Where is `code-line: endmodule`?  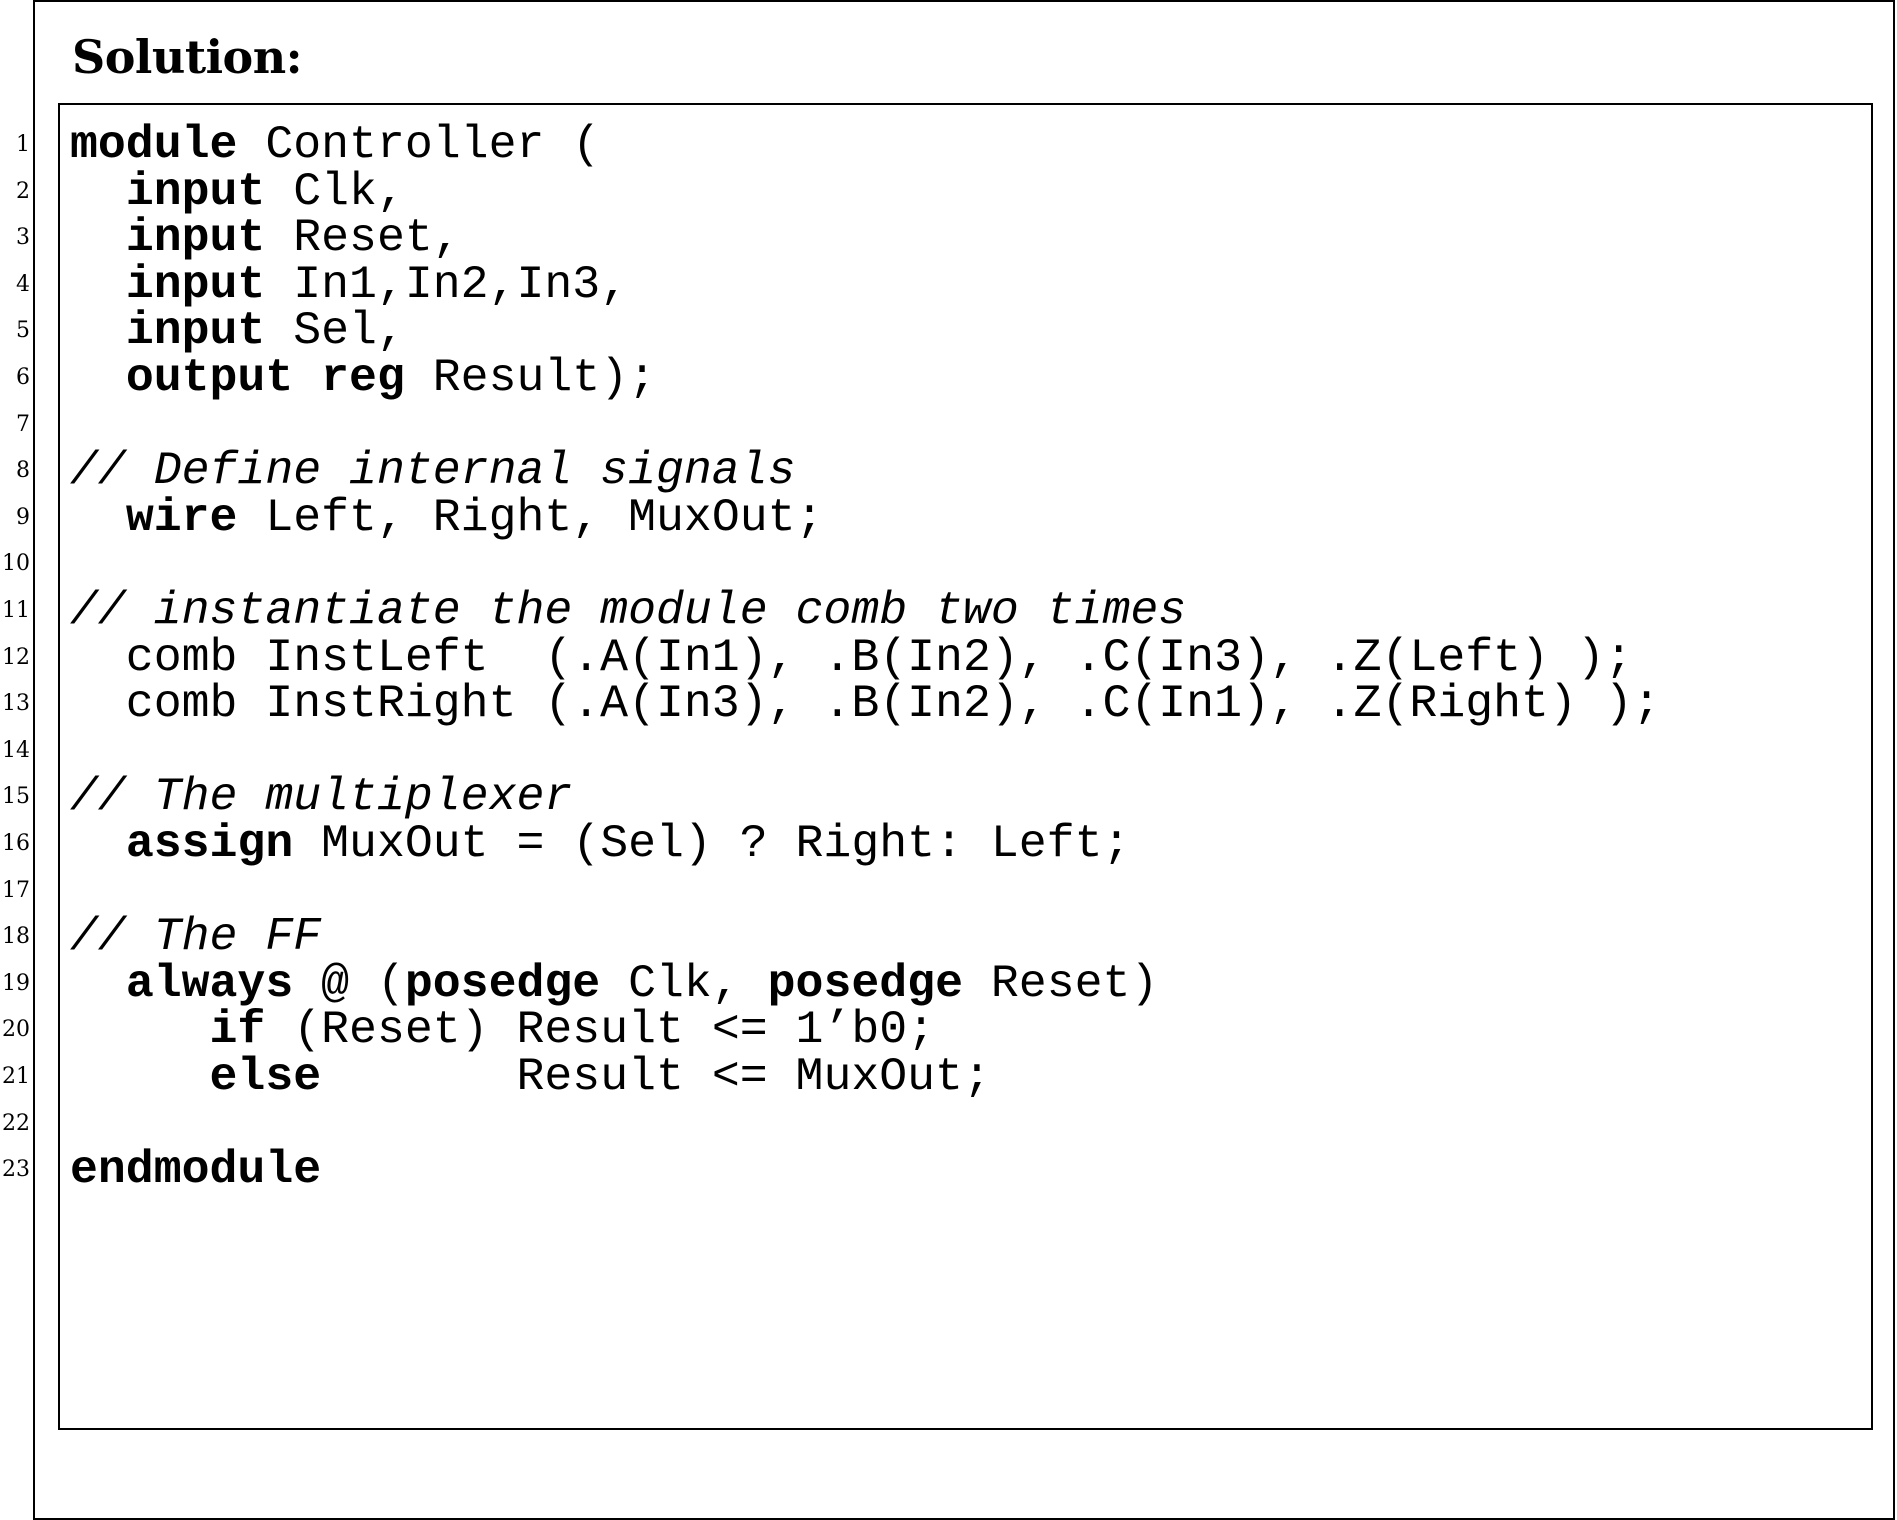
code-line: endmodule is located at coordinates (195, 1170).